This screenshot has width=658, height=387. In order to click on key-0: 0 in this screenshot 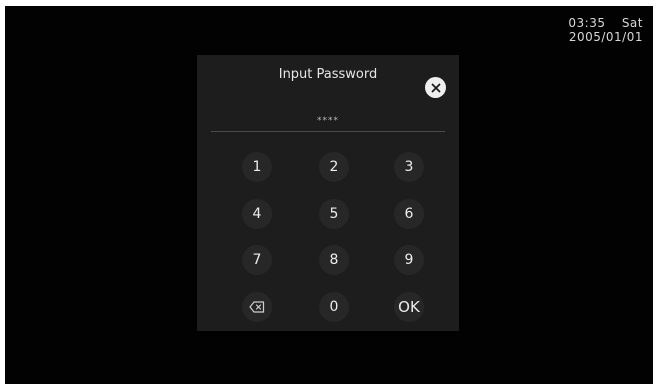, I will do `click(334, 307)`.